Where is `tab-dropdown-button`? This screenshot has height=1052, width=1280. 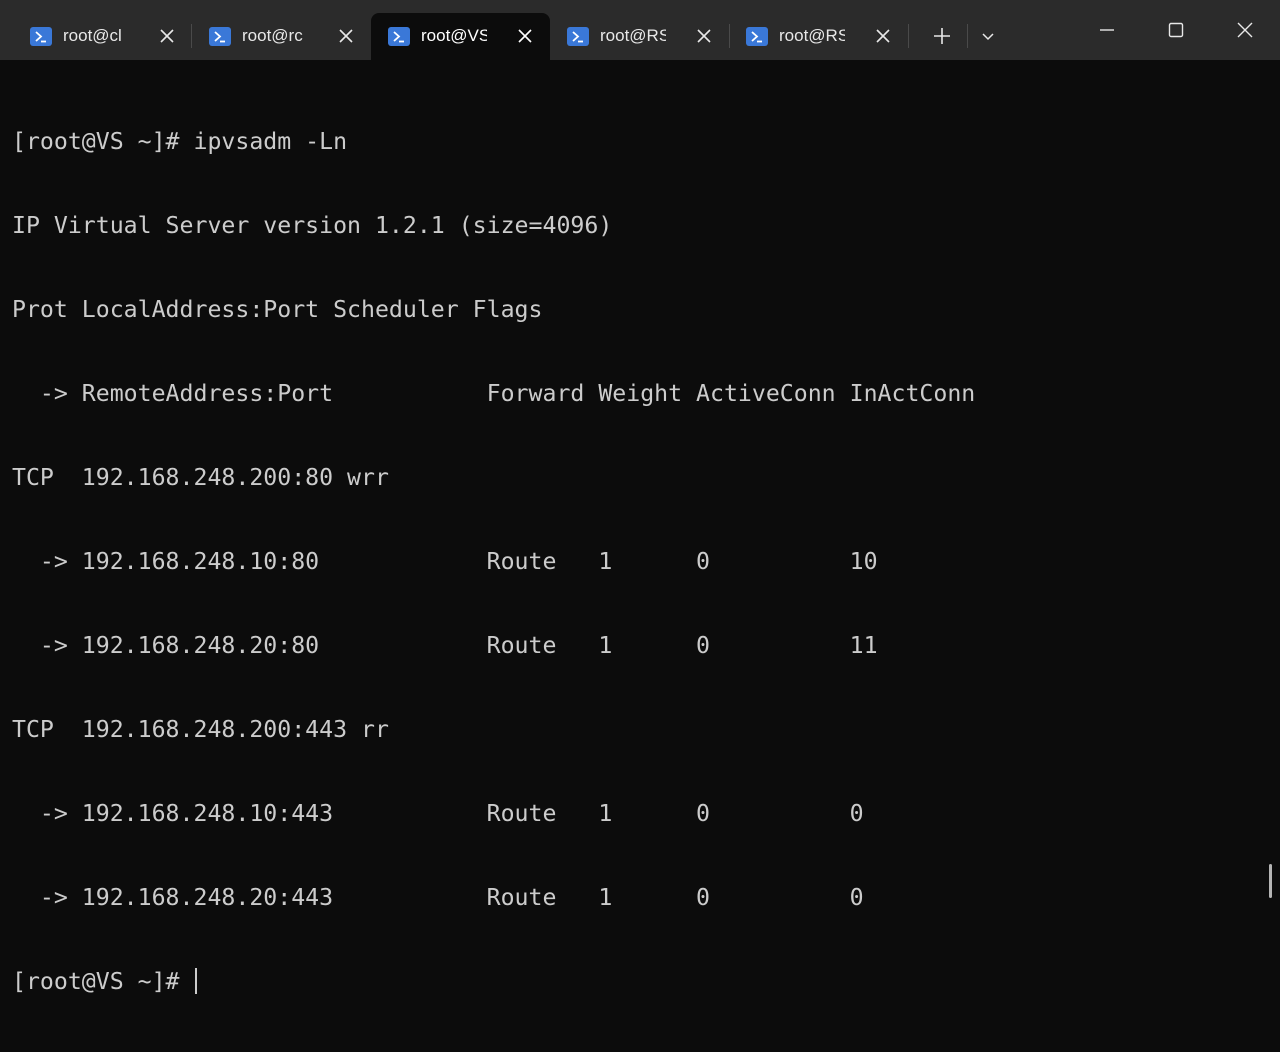
tab-dropdown-button is located at coordinates (988, 36).